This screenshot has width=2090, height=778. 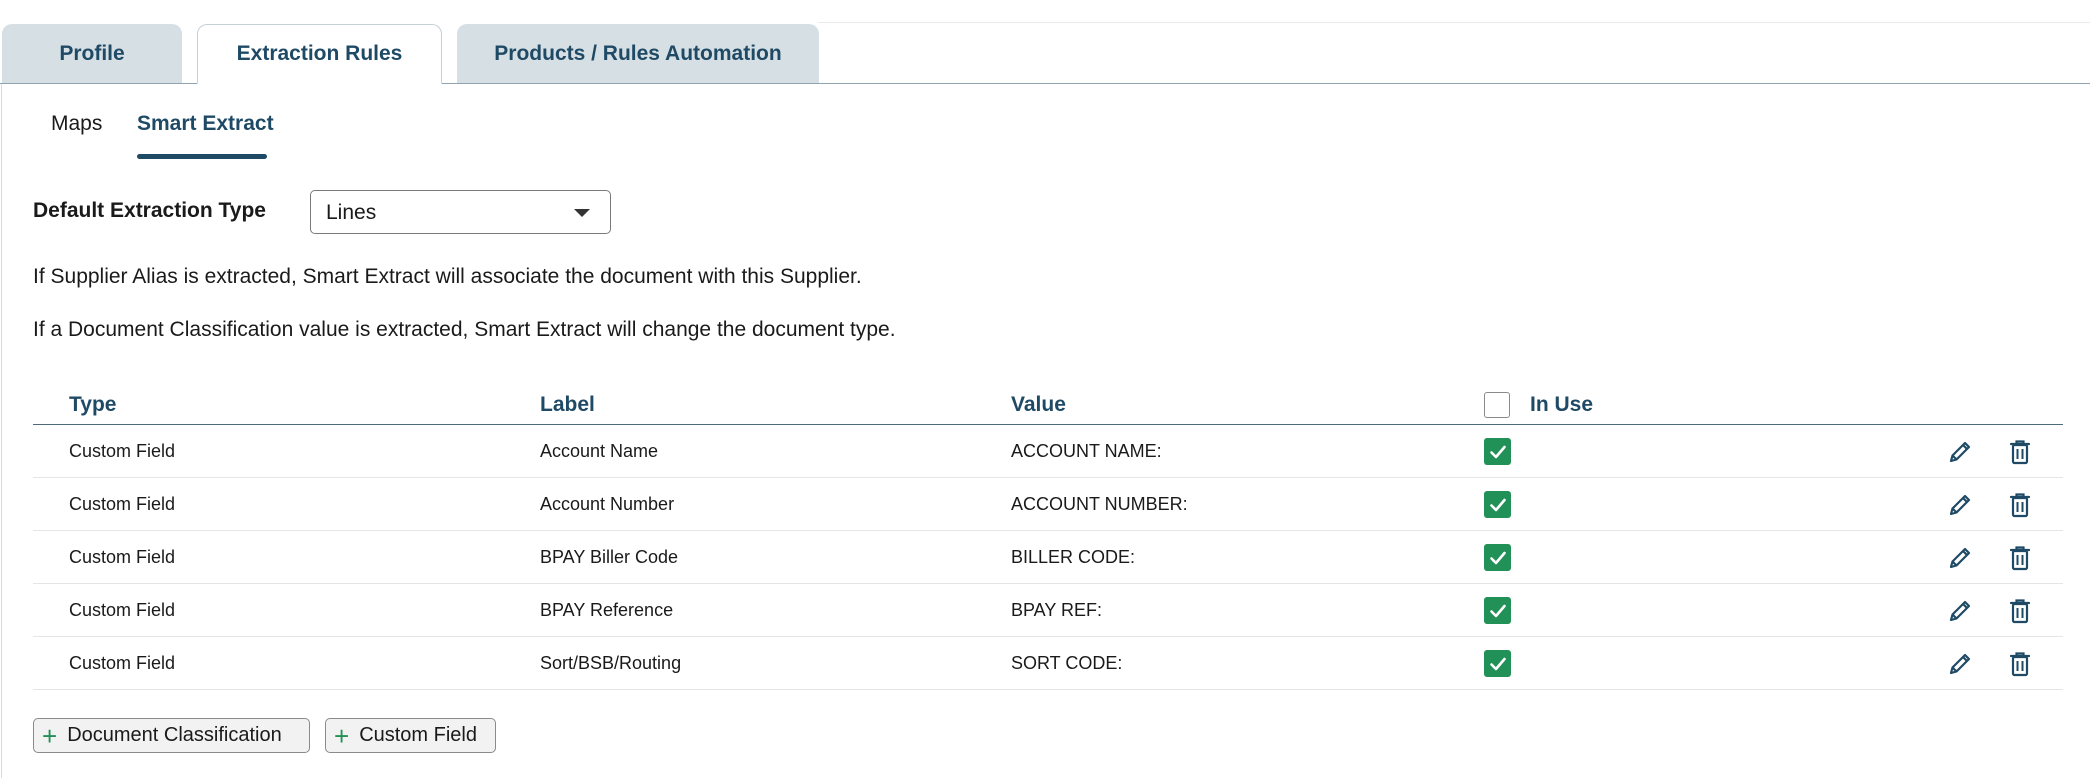 What do you see at coordinates (1038, 404) in the screenshot?
I see `column-header-value: Value` at bounding box center [1038, 404].